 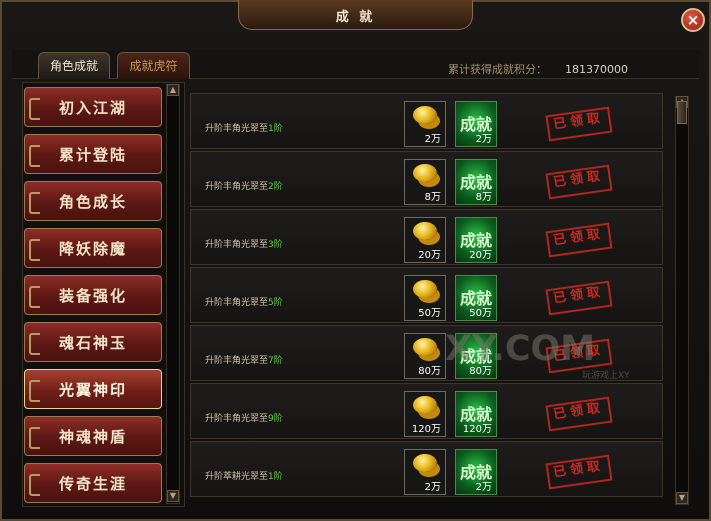 I want to click on coin-reward-slot: 8万, so click(x=425, y=182).